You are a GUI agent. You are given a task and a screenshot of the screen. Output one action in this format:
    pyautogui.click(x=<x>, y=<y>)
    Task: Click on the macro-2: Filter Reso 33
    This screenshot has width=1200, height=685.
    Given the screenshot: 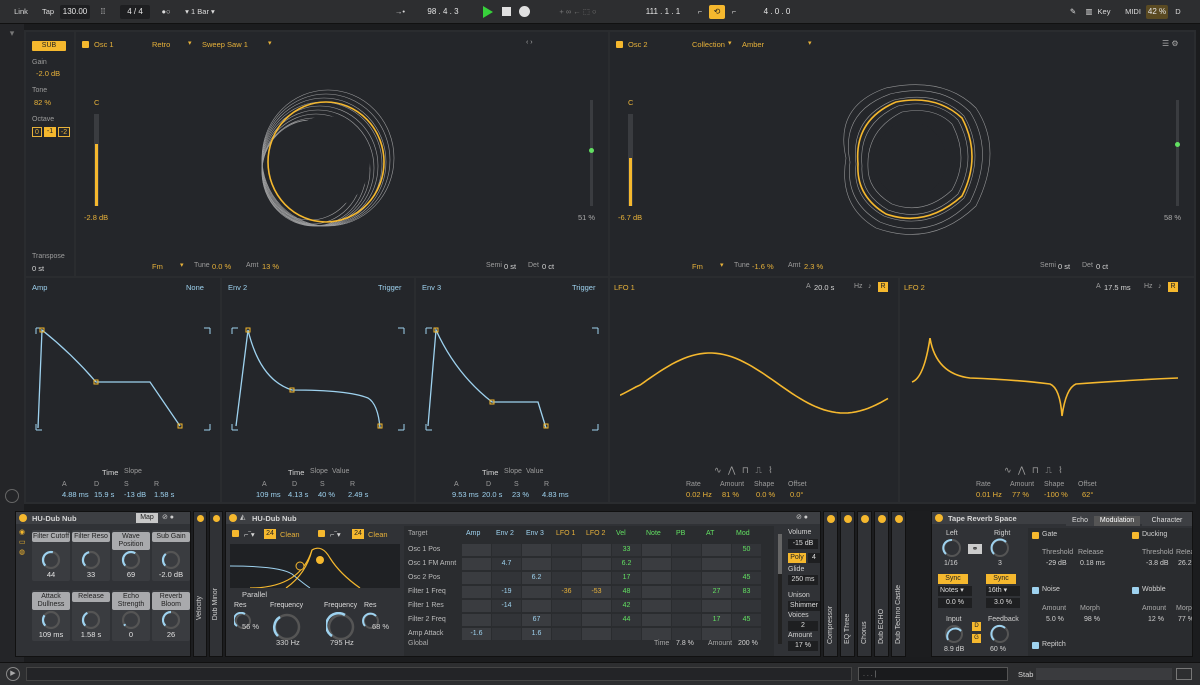 What is the action you would take?
    pyautogui.click(x=91, y=555)
    